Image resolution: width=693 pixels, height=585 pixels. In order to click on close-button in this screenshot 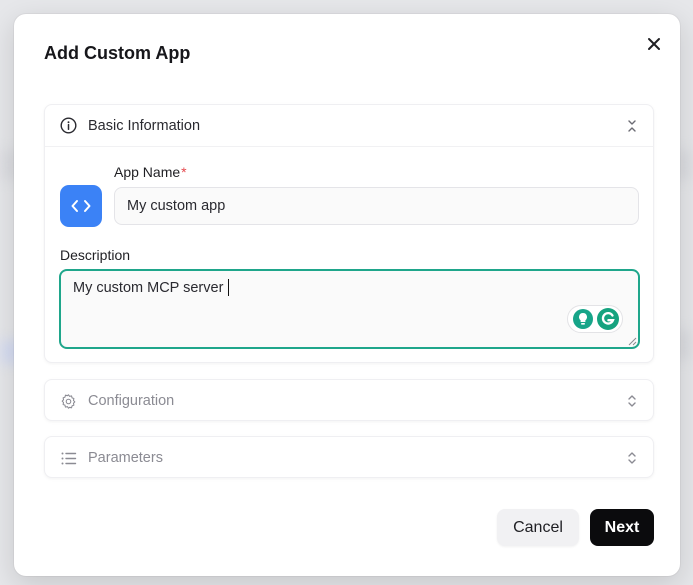, I will do `click(654, 44)`.